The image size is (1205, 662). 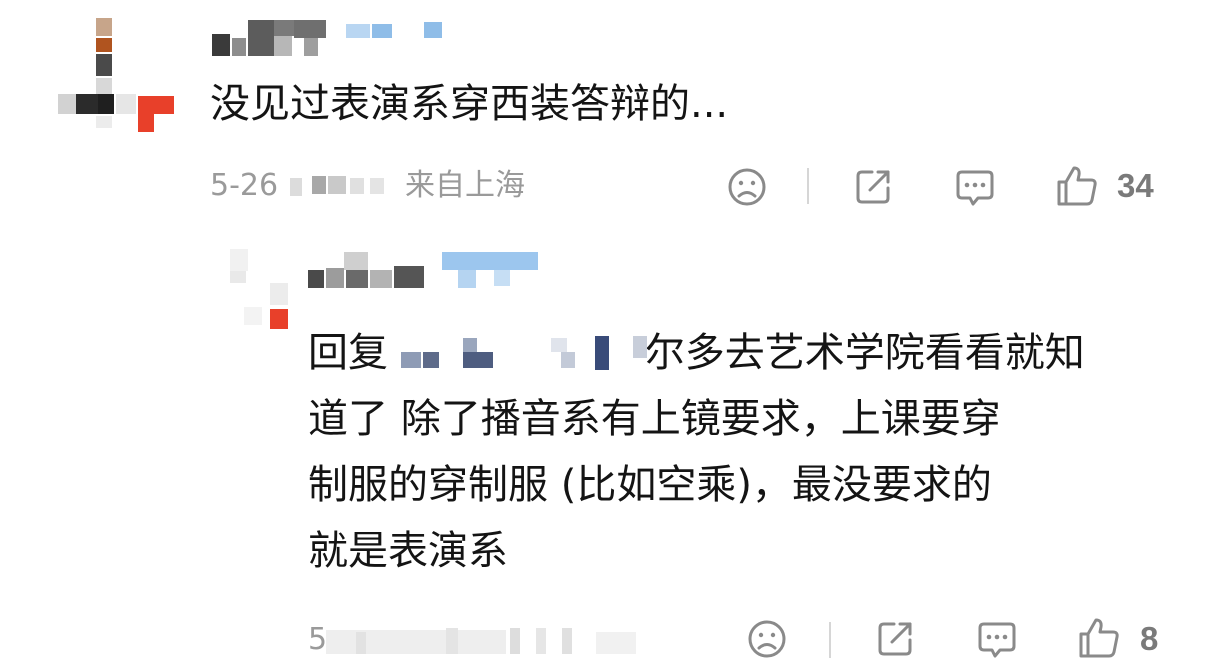 What do you see at coordinates (428, 270) in the screenshot?
I see `replier-username` at bounding box center [428, 270].